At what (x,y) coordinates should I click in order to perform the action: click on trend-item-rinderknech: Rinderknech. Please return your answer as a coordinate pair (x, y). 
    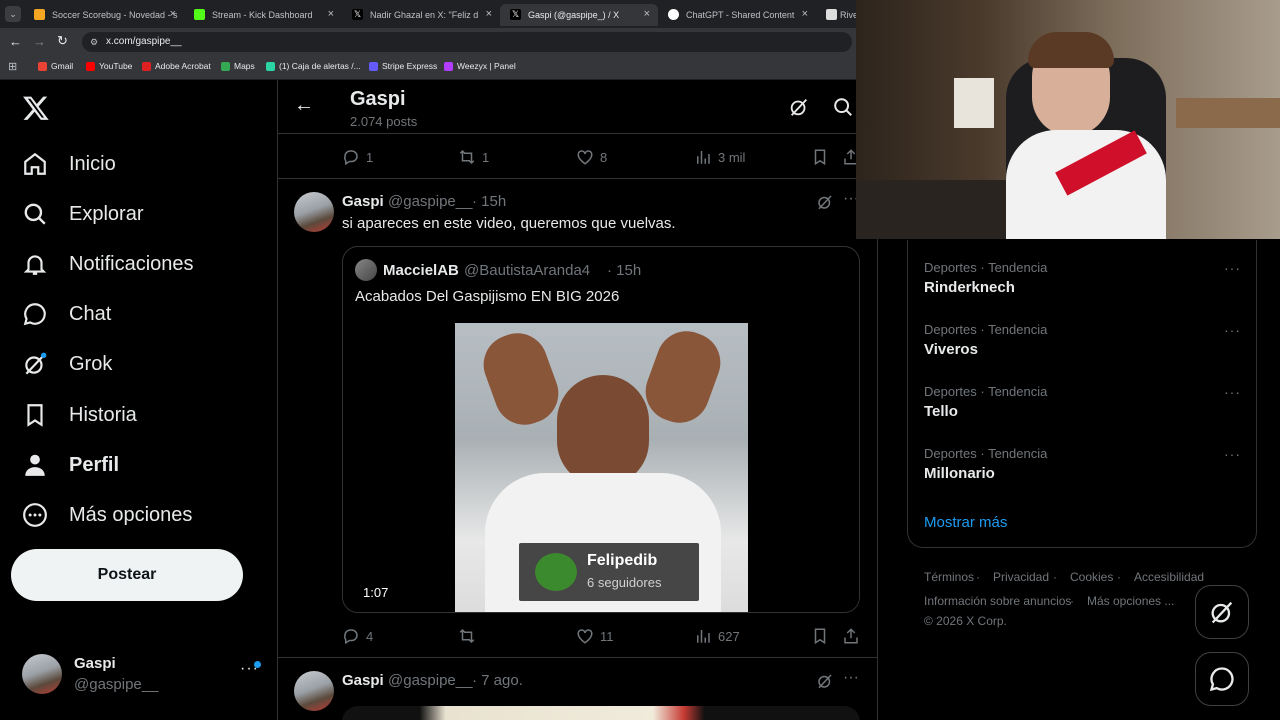
    Looking at the image, I should click on (969, 287).